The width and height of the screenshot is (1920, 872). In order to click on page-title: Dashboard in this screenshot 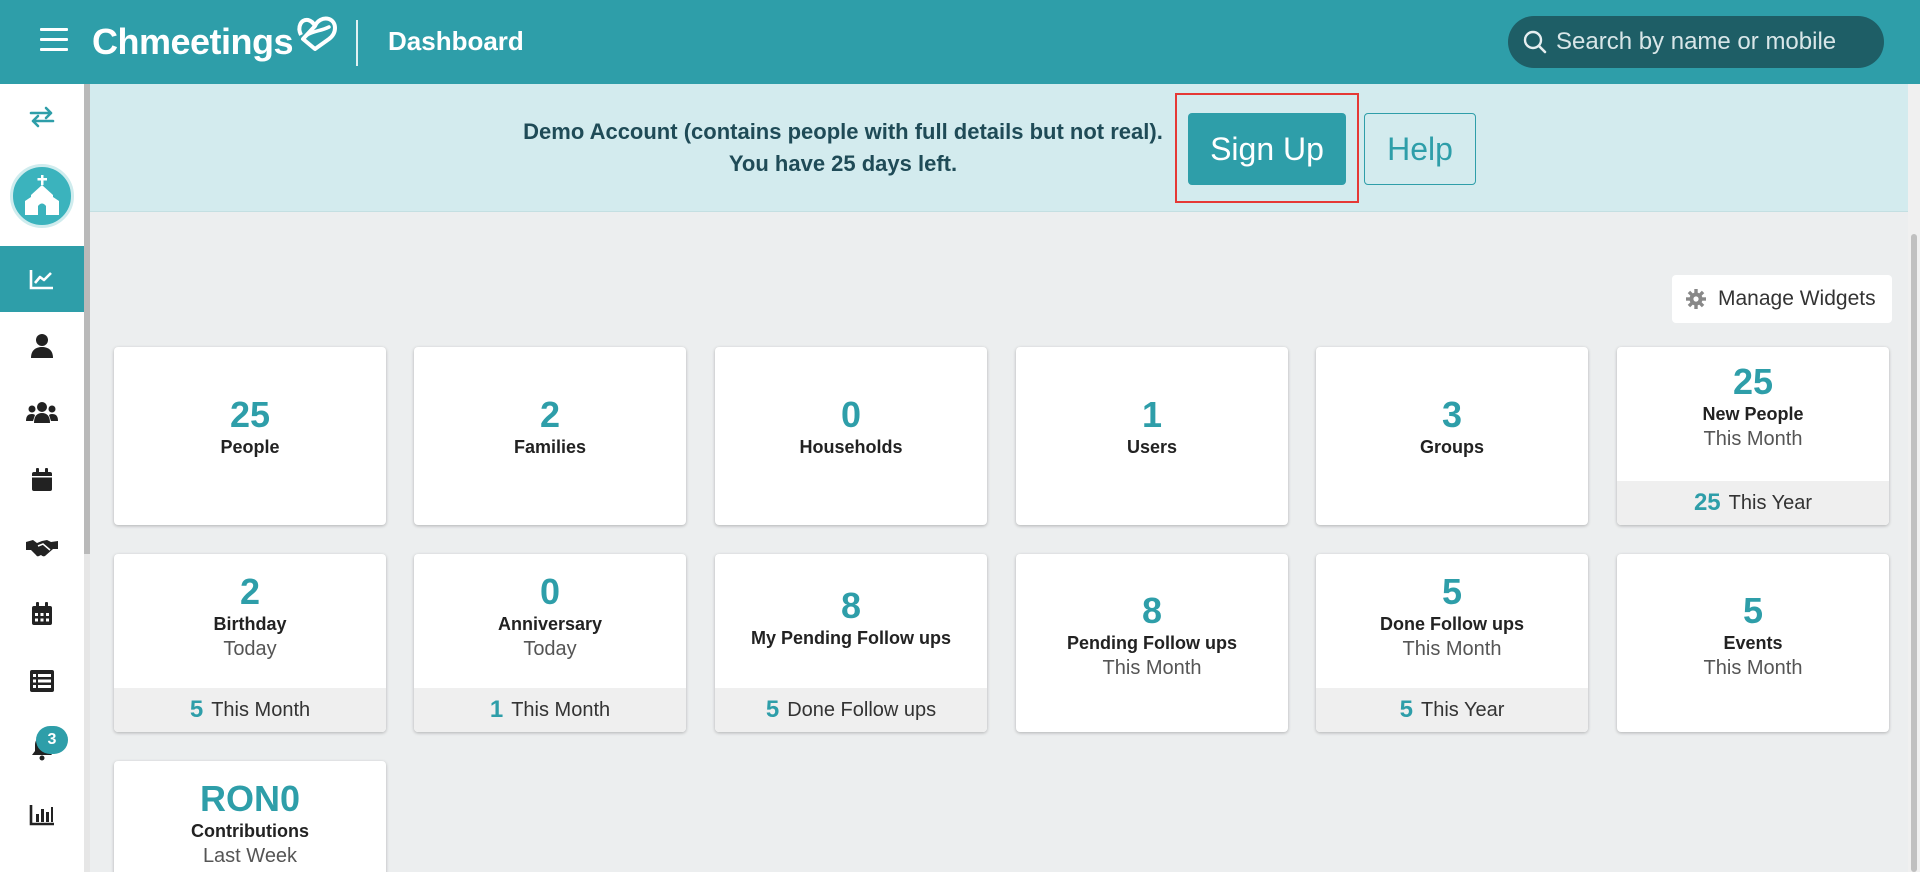, I will do `click(456, 41)`.